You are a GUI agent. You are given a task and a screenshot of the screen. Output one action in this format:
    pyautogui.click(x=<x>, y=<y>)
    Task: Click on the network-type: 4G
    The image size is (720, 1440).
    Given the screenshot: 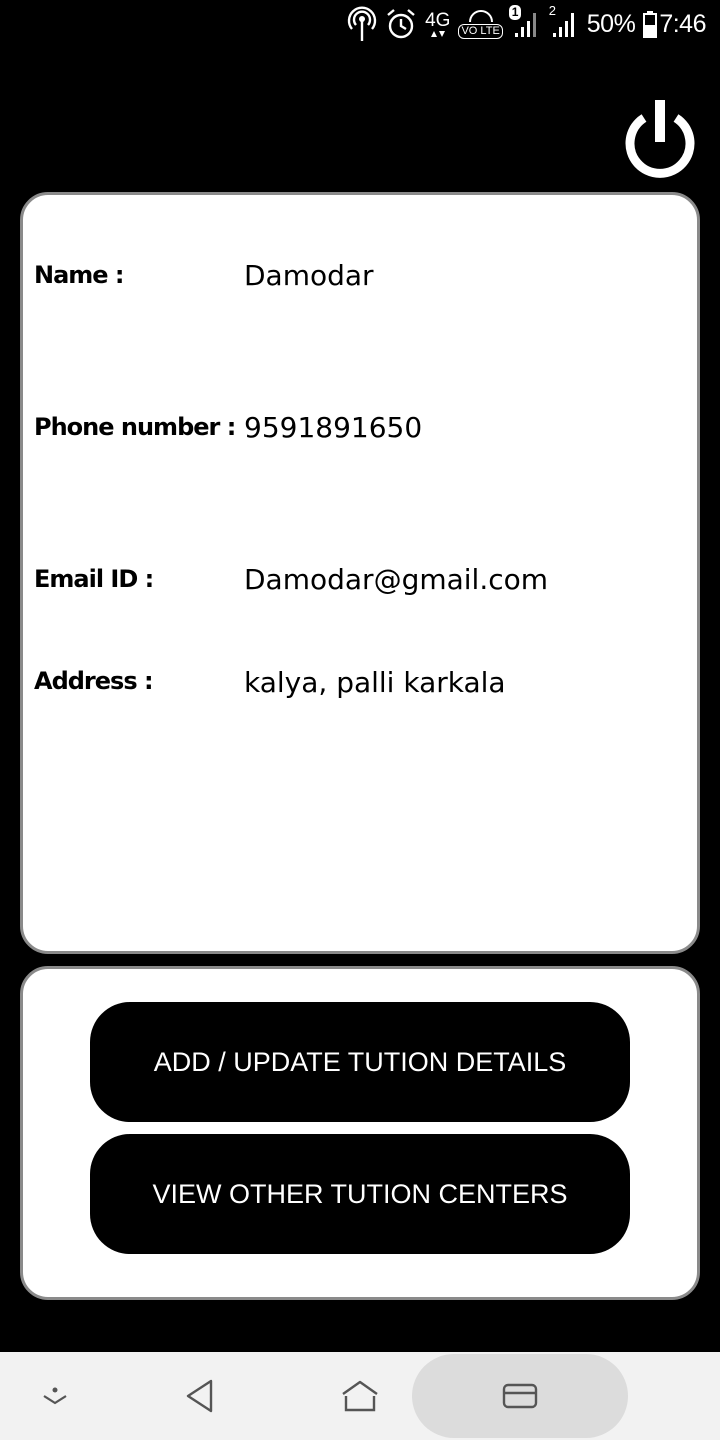 What is the action you would take?
    pyautogui.click(x=437, y=24)
    